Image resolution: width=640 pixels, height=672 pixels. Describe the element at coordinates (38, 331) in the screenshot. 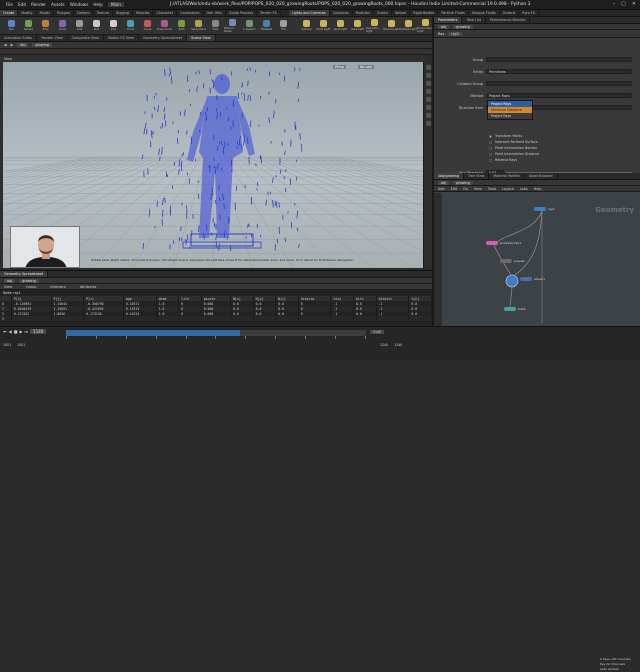

I see `current-frame-field: 1140` at that location.